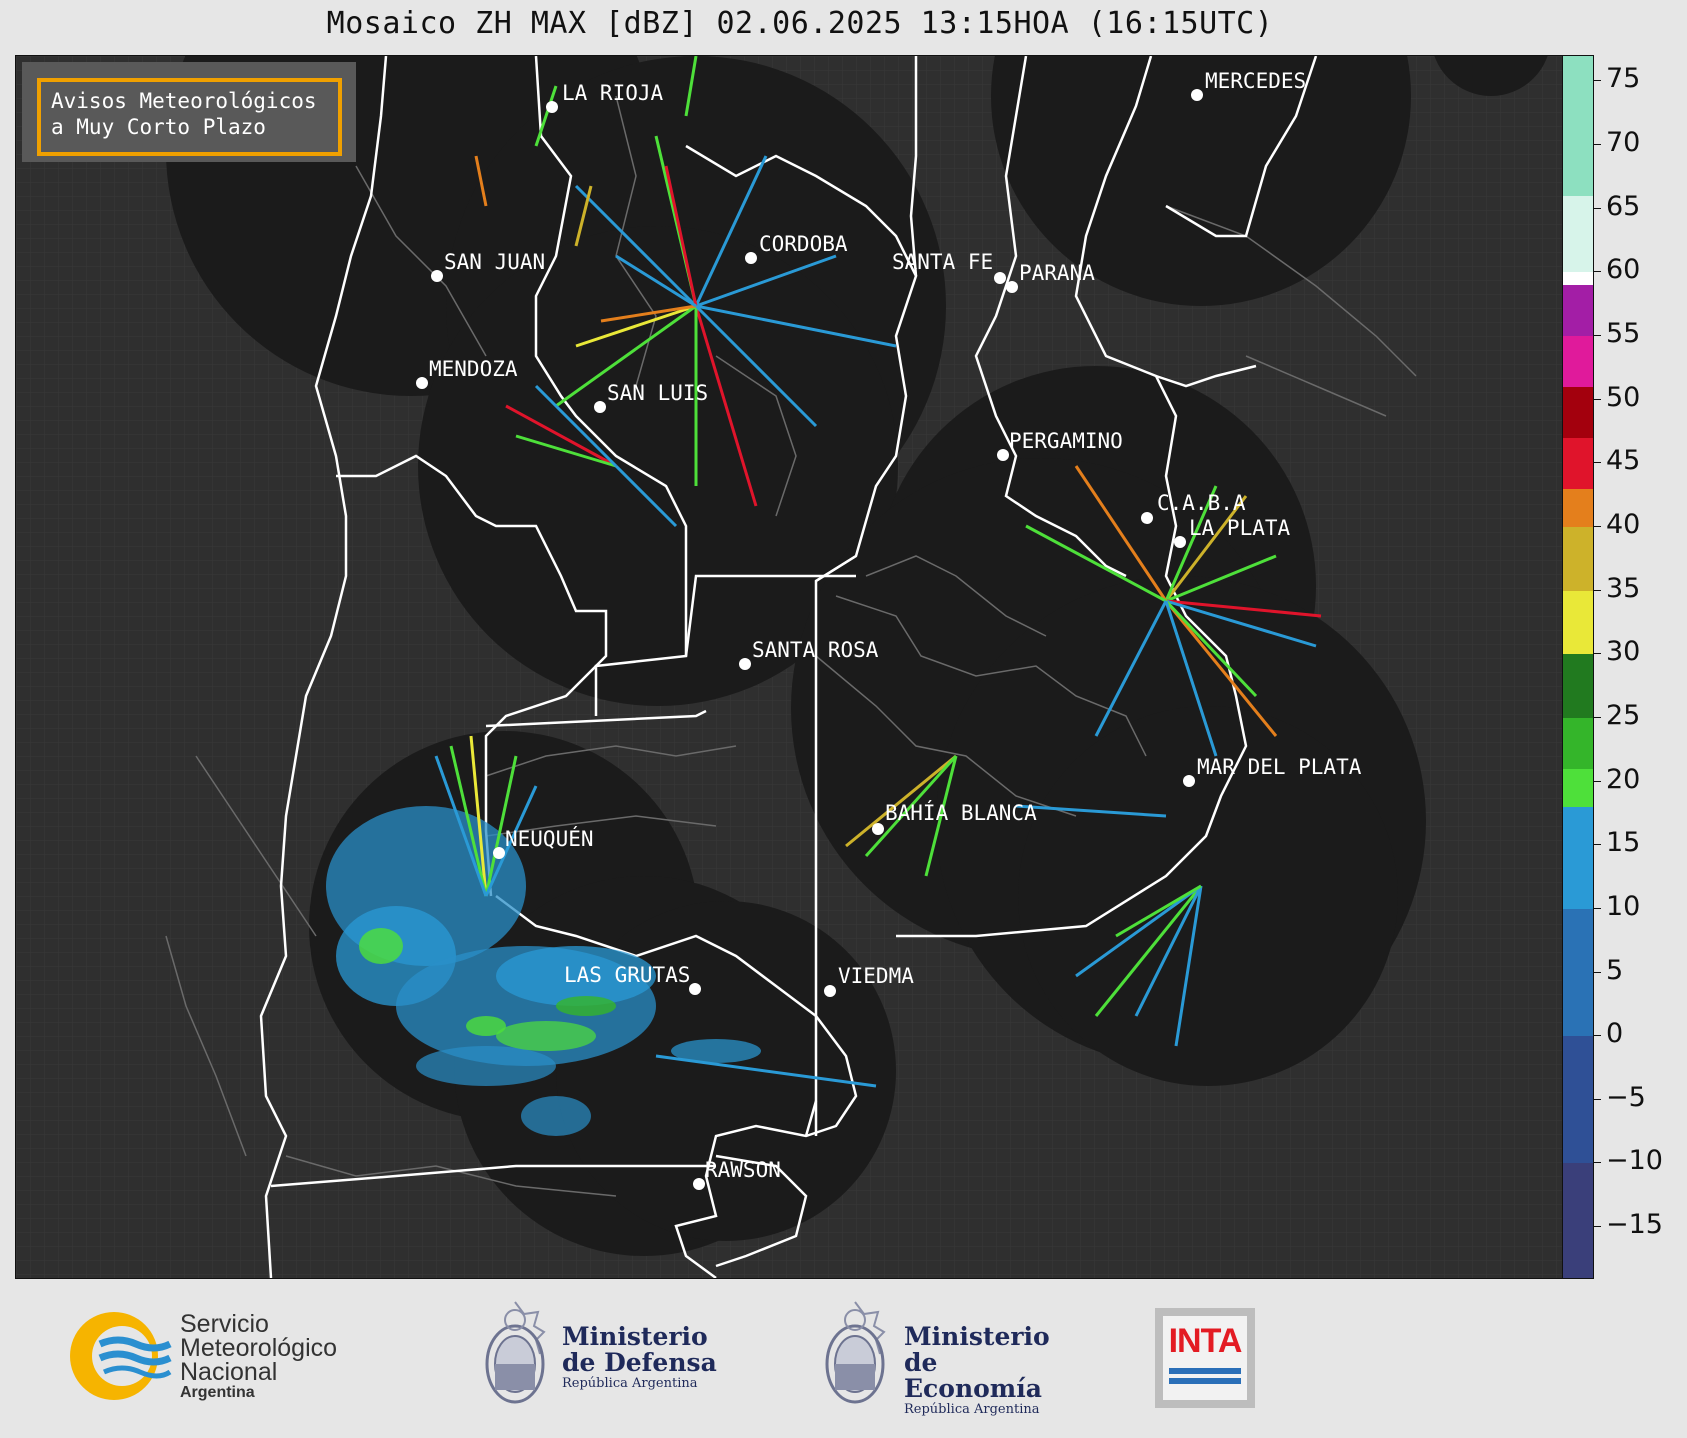 The image size is (1687, 1438). I want to click on smn-line-3: Nacional, so click(229, 1372).